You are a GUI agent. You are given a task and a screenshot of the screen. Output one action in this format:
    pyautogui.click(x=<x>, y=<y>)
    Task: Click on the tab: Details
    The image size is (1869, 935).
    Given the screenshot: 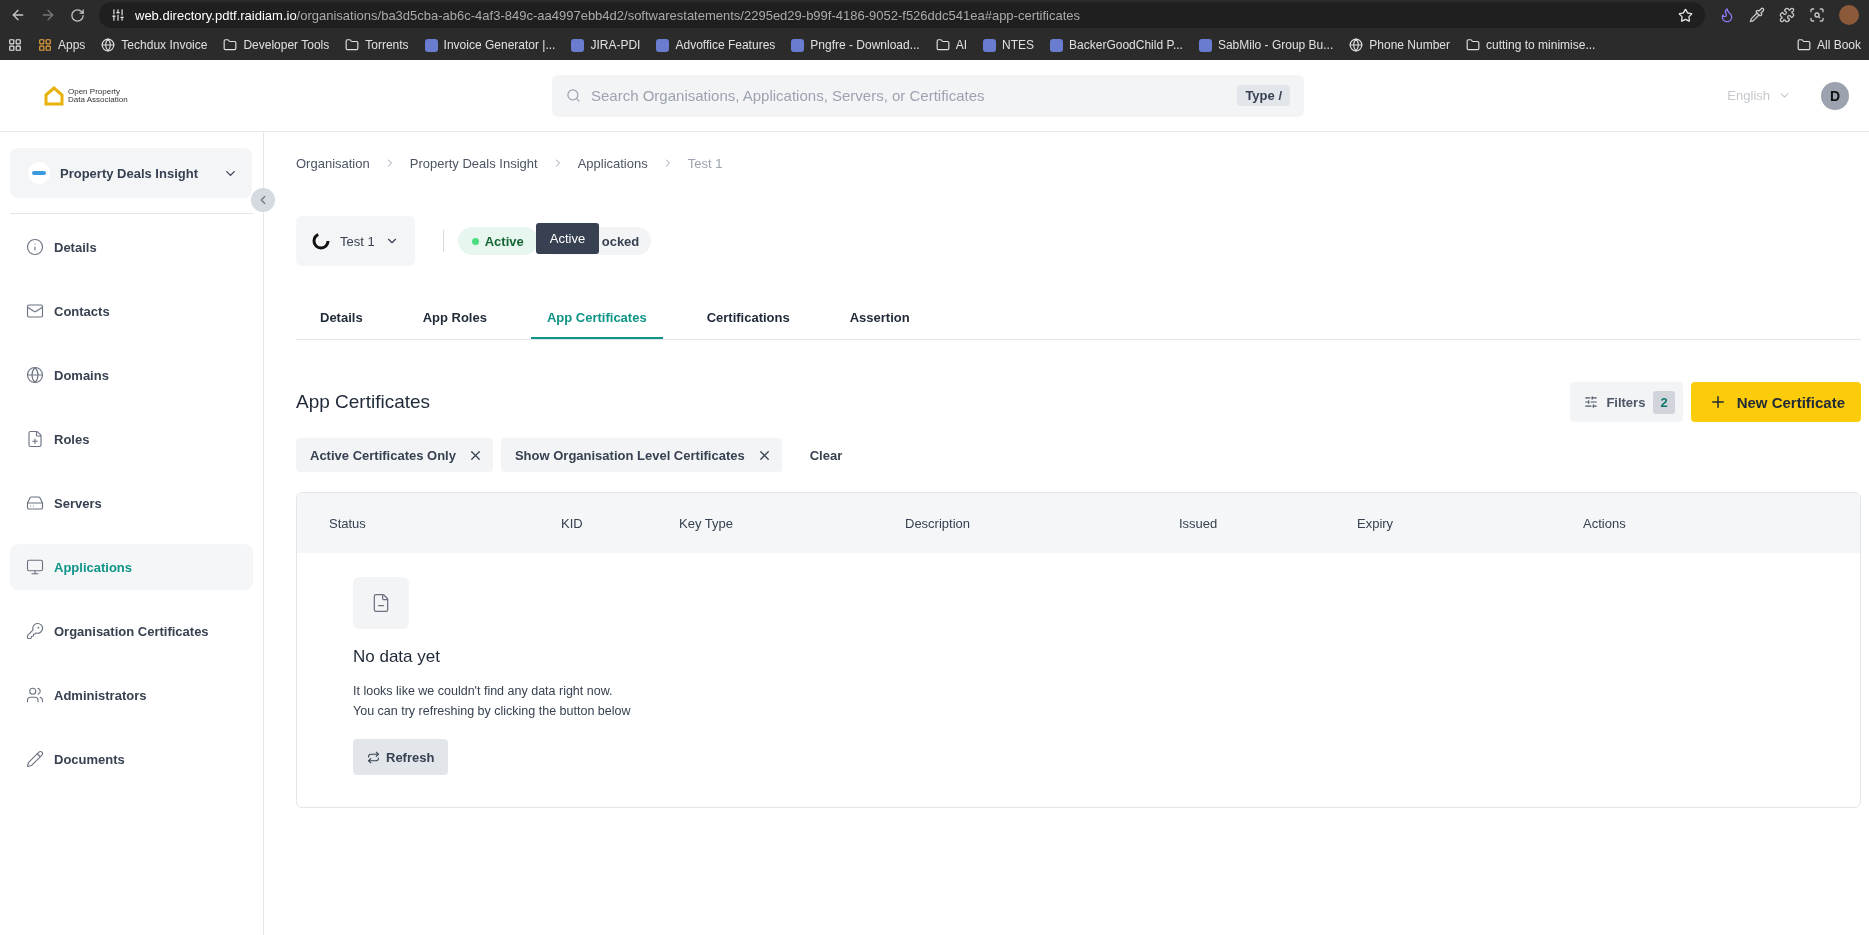 What is the action you would take?
    pyautogui.click(x=341, y=319)
    